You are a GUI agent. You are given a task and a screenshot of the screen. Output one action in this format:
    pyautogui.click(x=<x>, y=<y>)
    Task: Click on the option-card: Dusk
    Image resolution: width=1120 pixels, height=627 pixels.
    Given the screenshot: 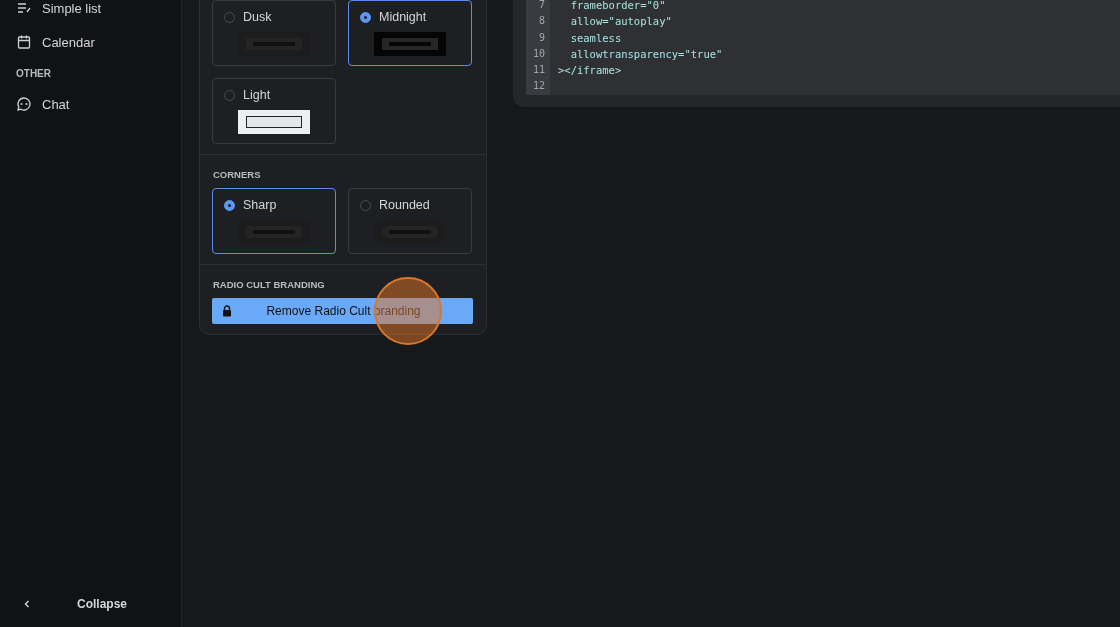 What is the action you would take?
    pyautogui.click(x=274, y=33)
    